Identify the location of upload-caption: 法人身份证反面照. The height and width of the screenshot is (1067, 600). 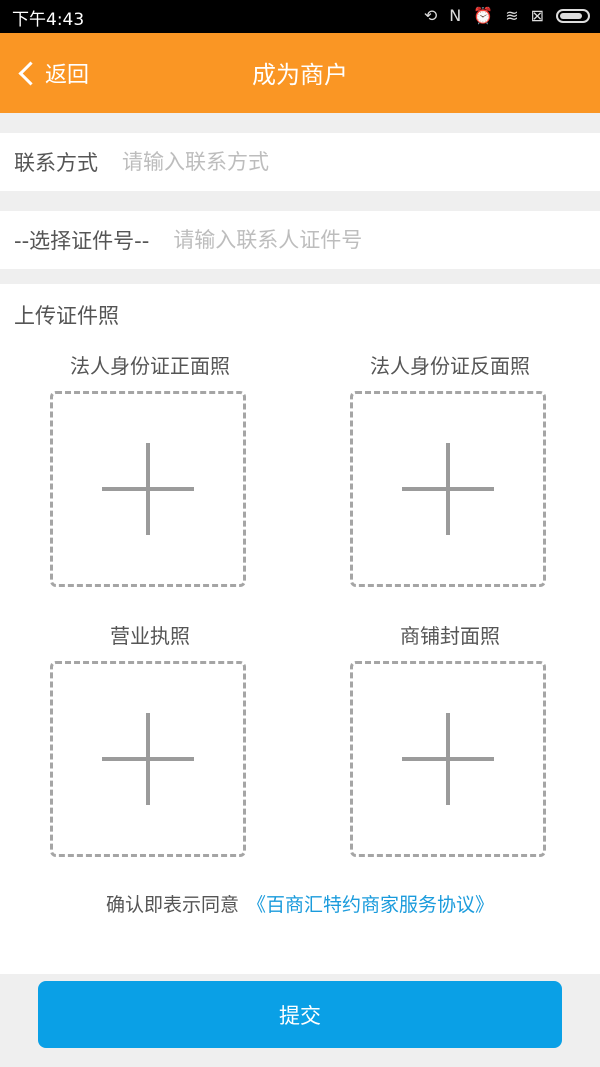
(450, 366).